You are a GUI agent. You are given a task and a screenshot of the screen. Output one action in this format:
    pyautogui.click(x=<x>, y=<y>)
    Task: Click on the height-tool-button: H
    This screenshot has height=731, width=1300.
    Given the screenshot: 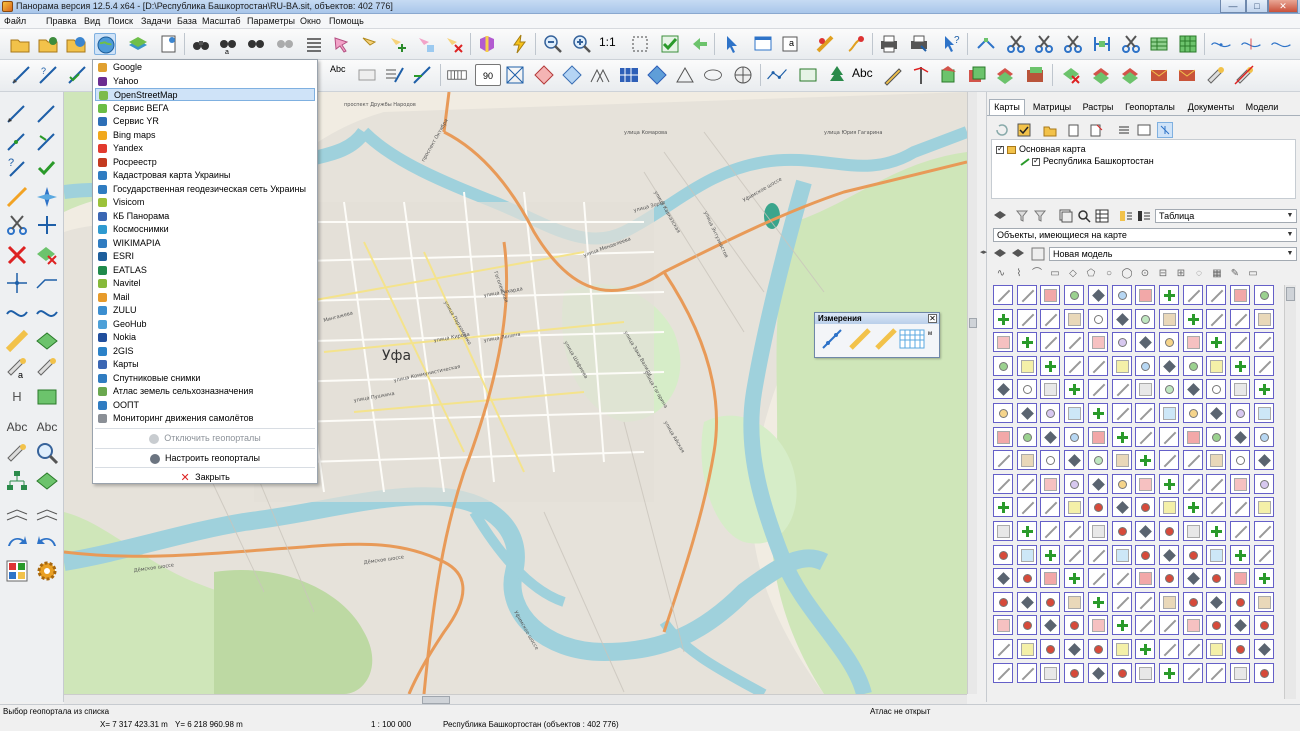 What is the action you would take?
    pyautogui.click(x=17, y=397)
    